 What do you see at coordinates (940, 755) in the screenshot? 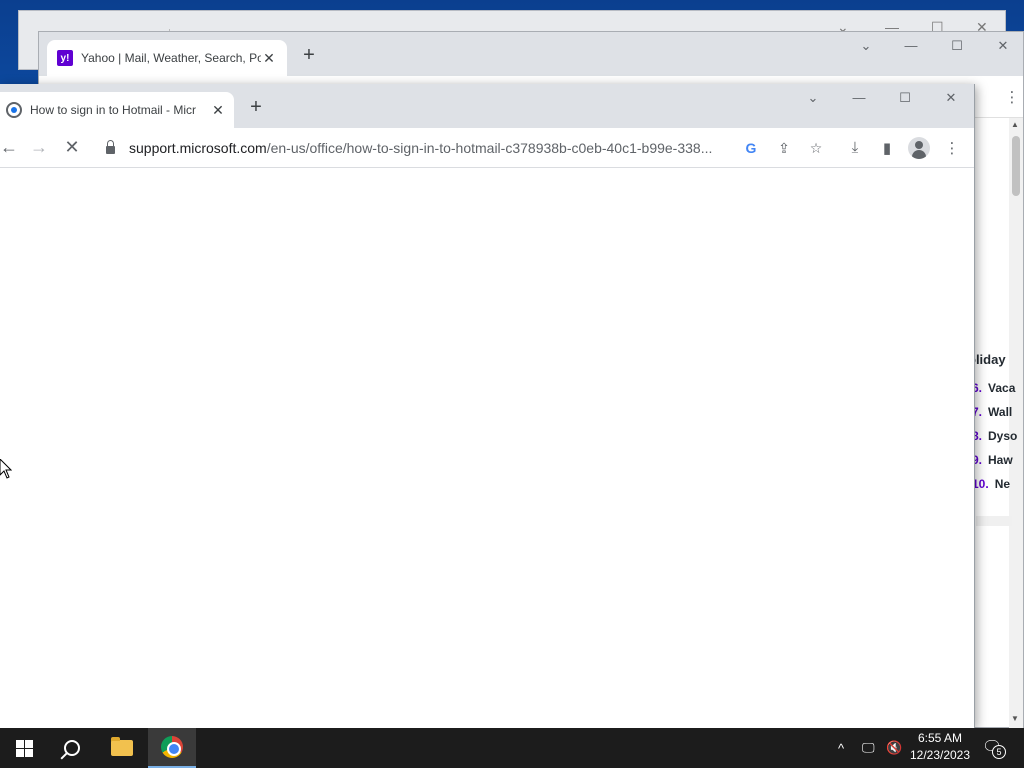
I see `clock-date: 12/23/2023` at bounding box center [940, 755].